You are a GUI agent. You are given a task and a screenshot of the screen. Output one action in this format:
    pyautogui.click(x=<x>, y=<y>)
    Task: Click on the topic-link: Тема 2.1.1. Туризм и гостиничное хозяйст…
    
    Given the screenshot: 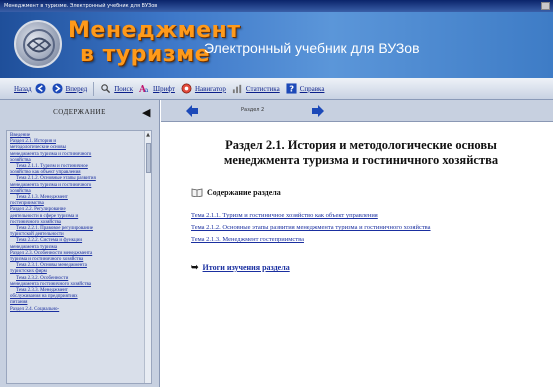 What is the action you would take?
    pyautogui.click(x=311, y=216)
    